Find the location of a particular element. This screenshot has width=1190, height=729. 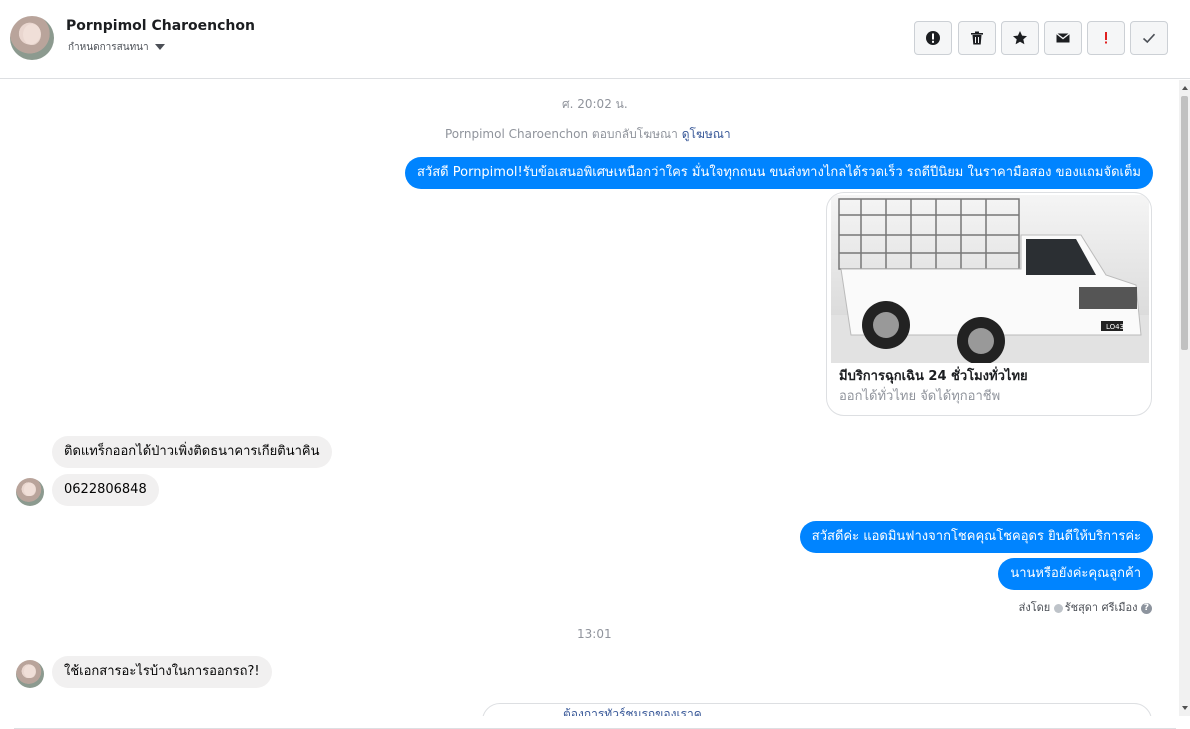

conversation-header: Pornpimol Charoenchon กำหนดการสนทนา is located at coordinates (595, 39).